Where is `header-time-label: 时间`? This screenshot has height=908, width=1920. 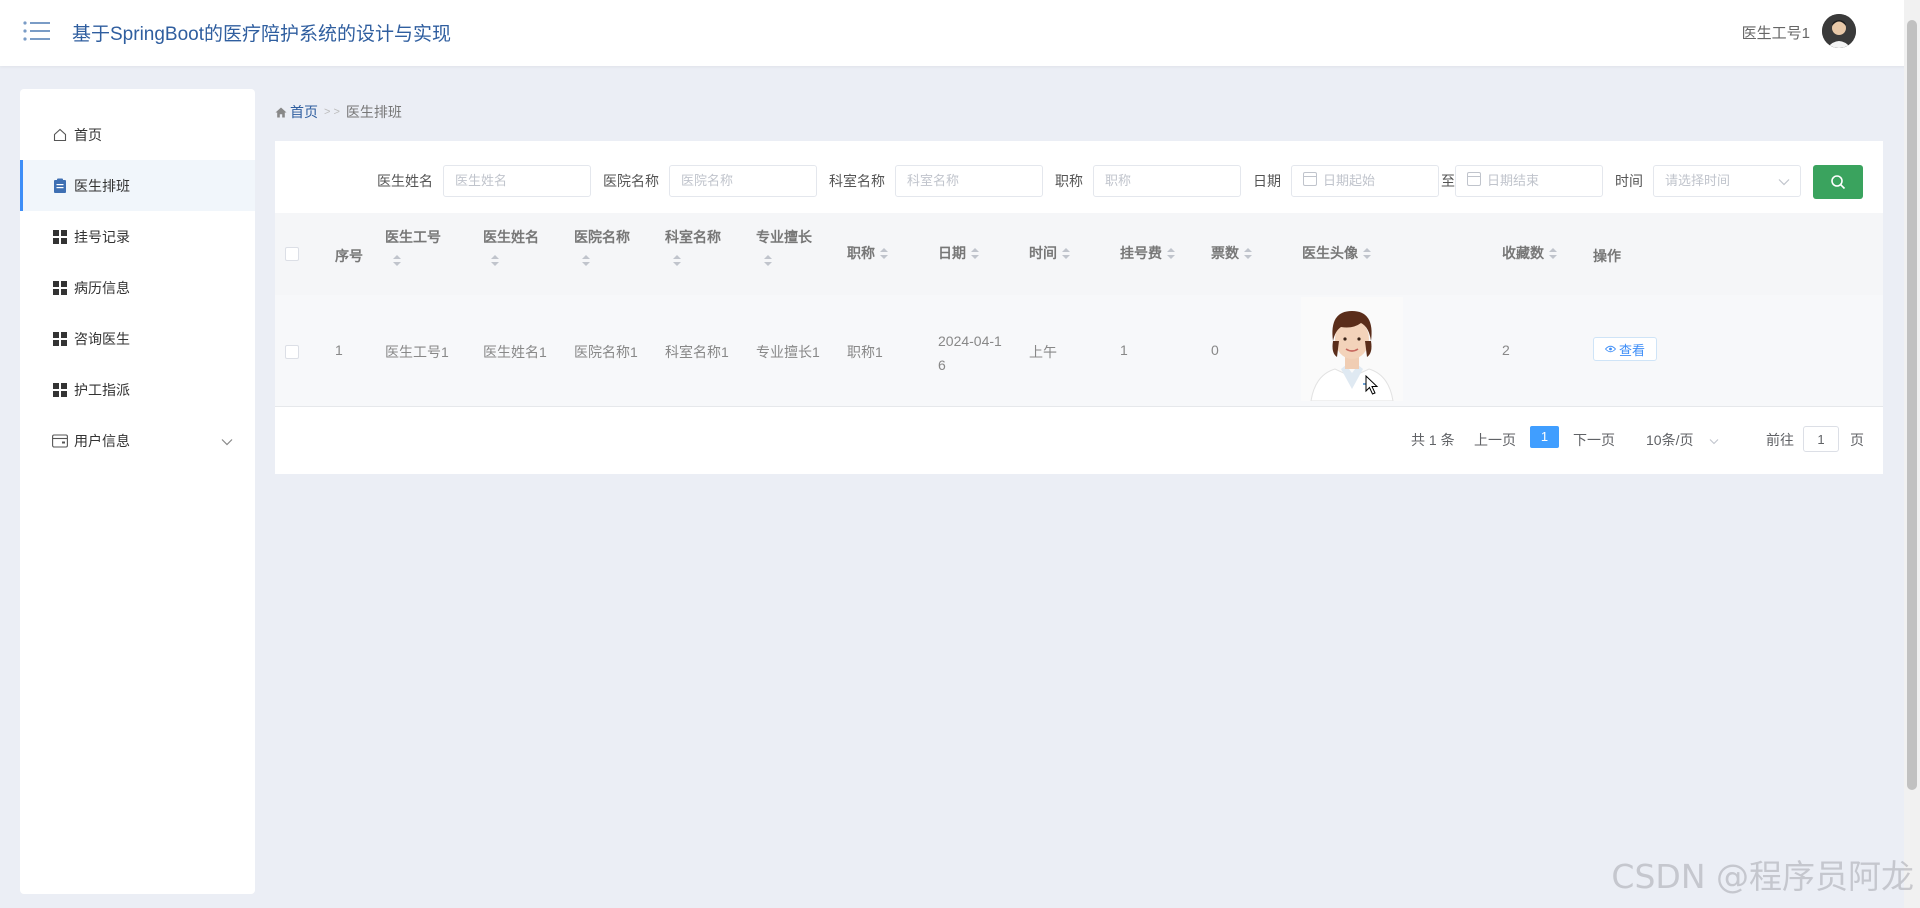
header-time-label: 时间 is located at coordinates (1043, 253).